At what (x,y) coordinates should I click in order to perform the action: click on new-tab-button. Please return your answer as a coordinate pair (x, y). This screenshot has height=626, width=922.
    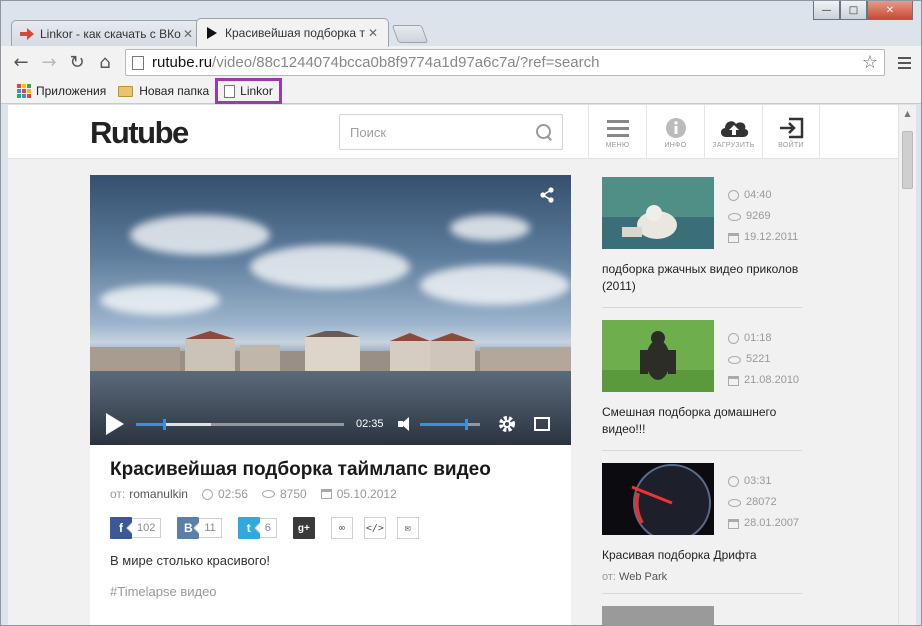
    Looking at the image, I should click on (410, 34).